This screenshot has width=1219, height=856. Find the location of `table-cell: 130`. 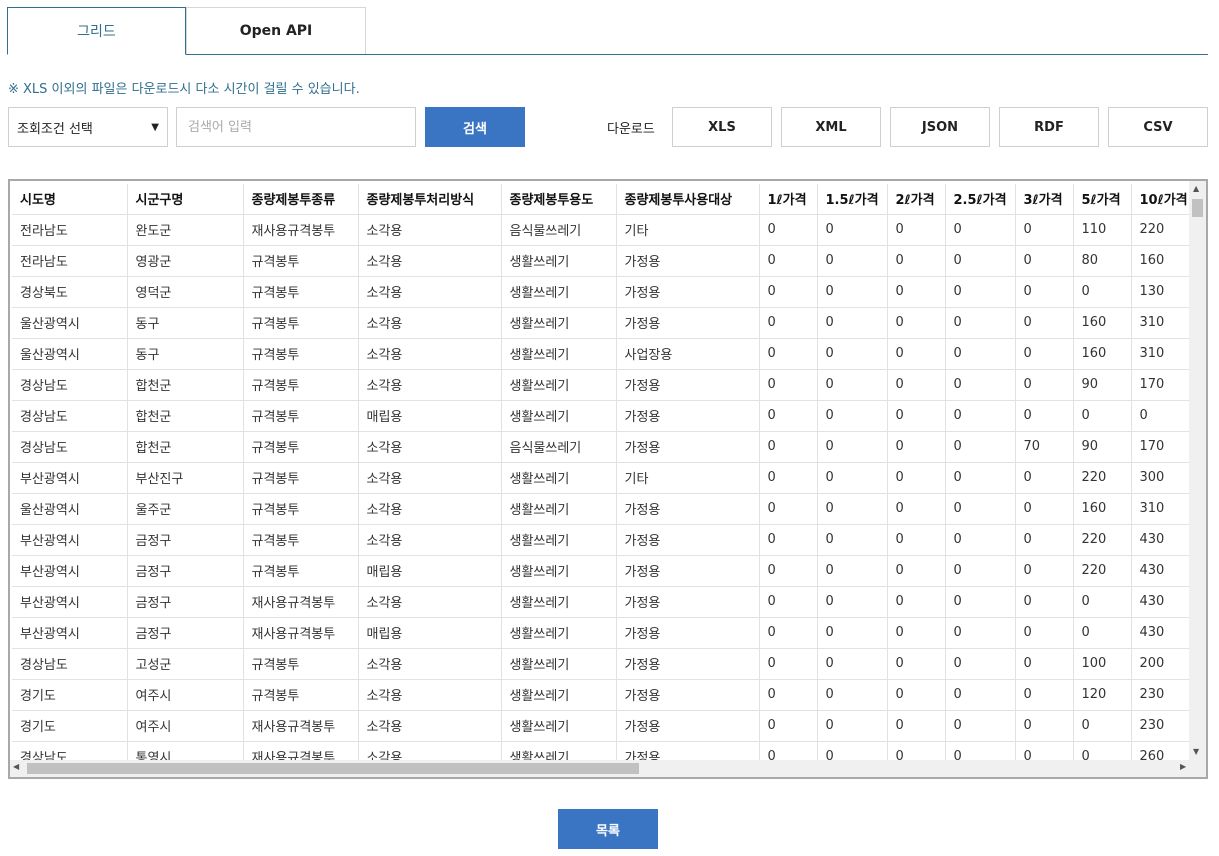

table-cell: 130 is located at coordinates (1161, 292).